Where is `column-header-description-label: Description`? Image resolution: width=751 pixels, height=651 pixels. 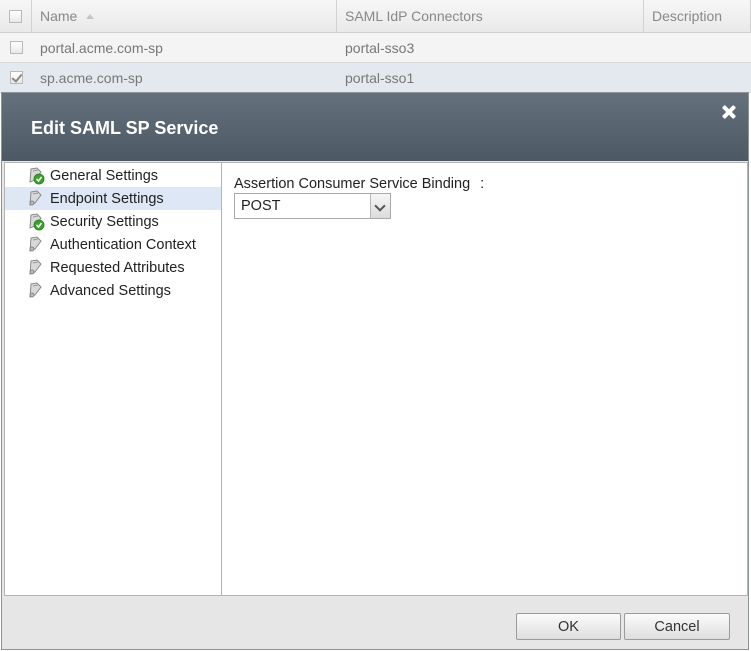
column-header-description-label: Description is located at coordinates (687, 16).